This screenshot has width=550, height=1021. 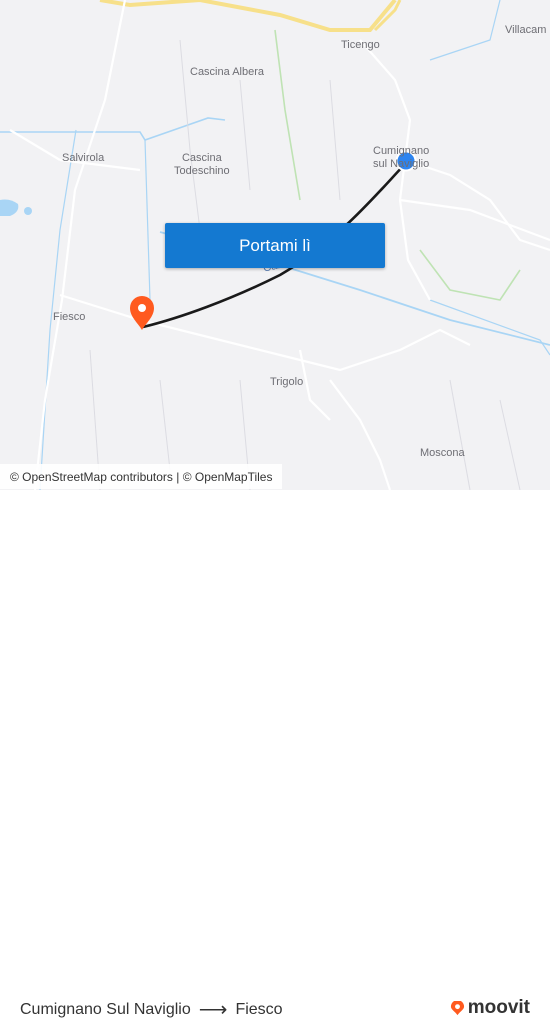 I want to click on place-cumignano-line2: sul Naviglio, so click(x=401, y=164).